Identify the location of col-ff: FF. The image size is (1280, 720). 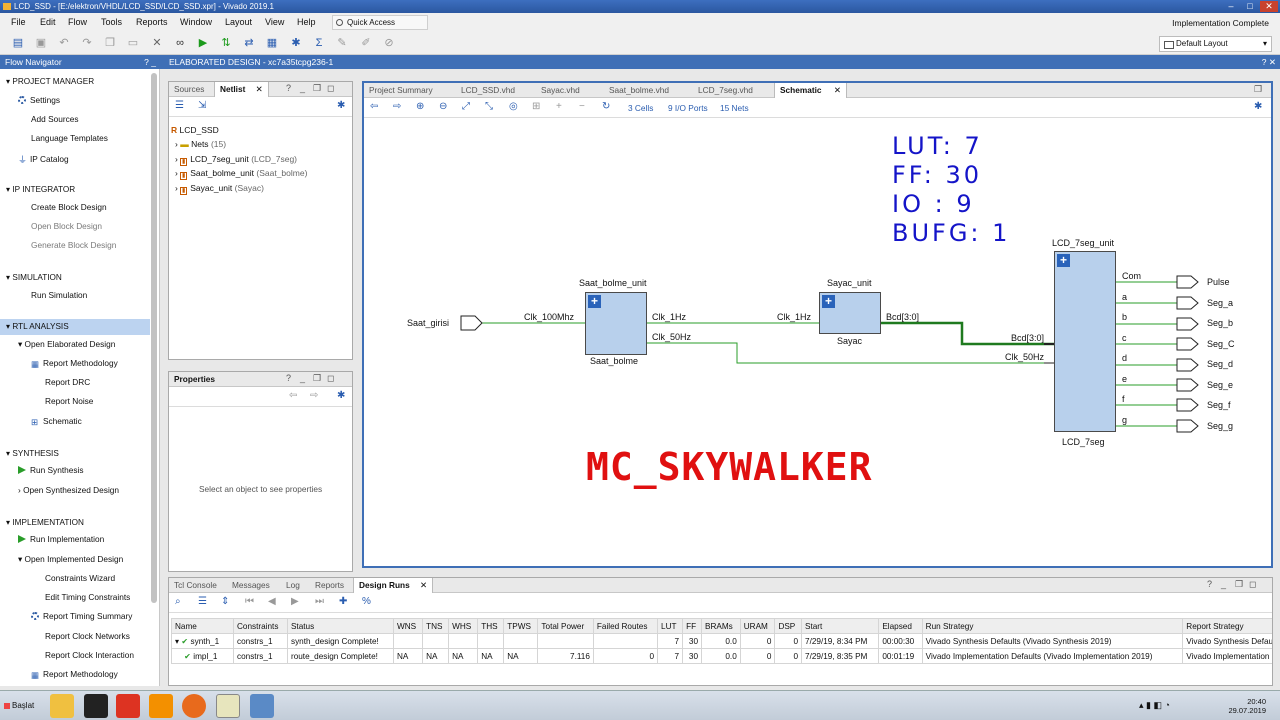
(692, 626).